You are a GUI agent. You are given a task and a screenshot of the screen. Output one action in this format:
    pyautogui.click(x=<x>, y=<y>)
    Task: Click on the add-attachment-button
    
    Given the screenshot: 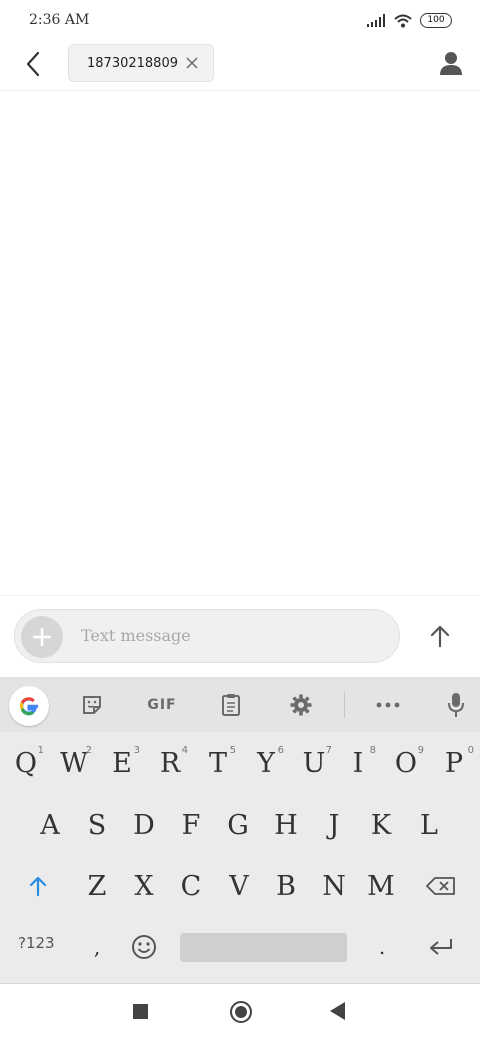 What is the action you would take?
    pyautogui.click(x=42, y=637)
    